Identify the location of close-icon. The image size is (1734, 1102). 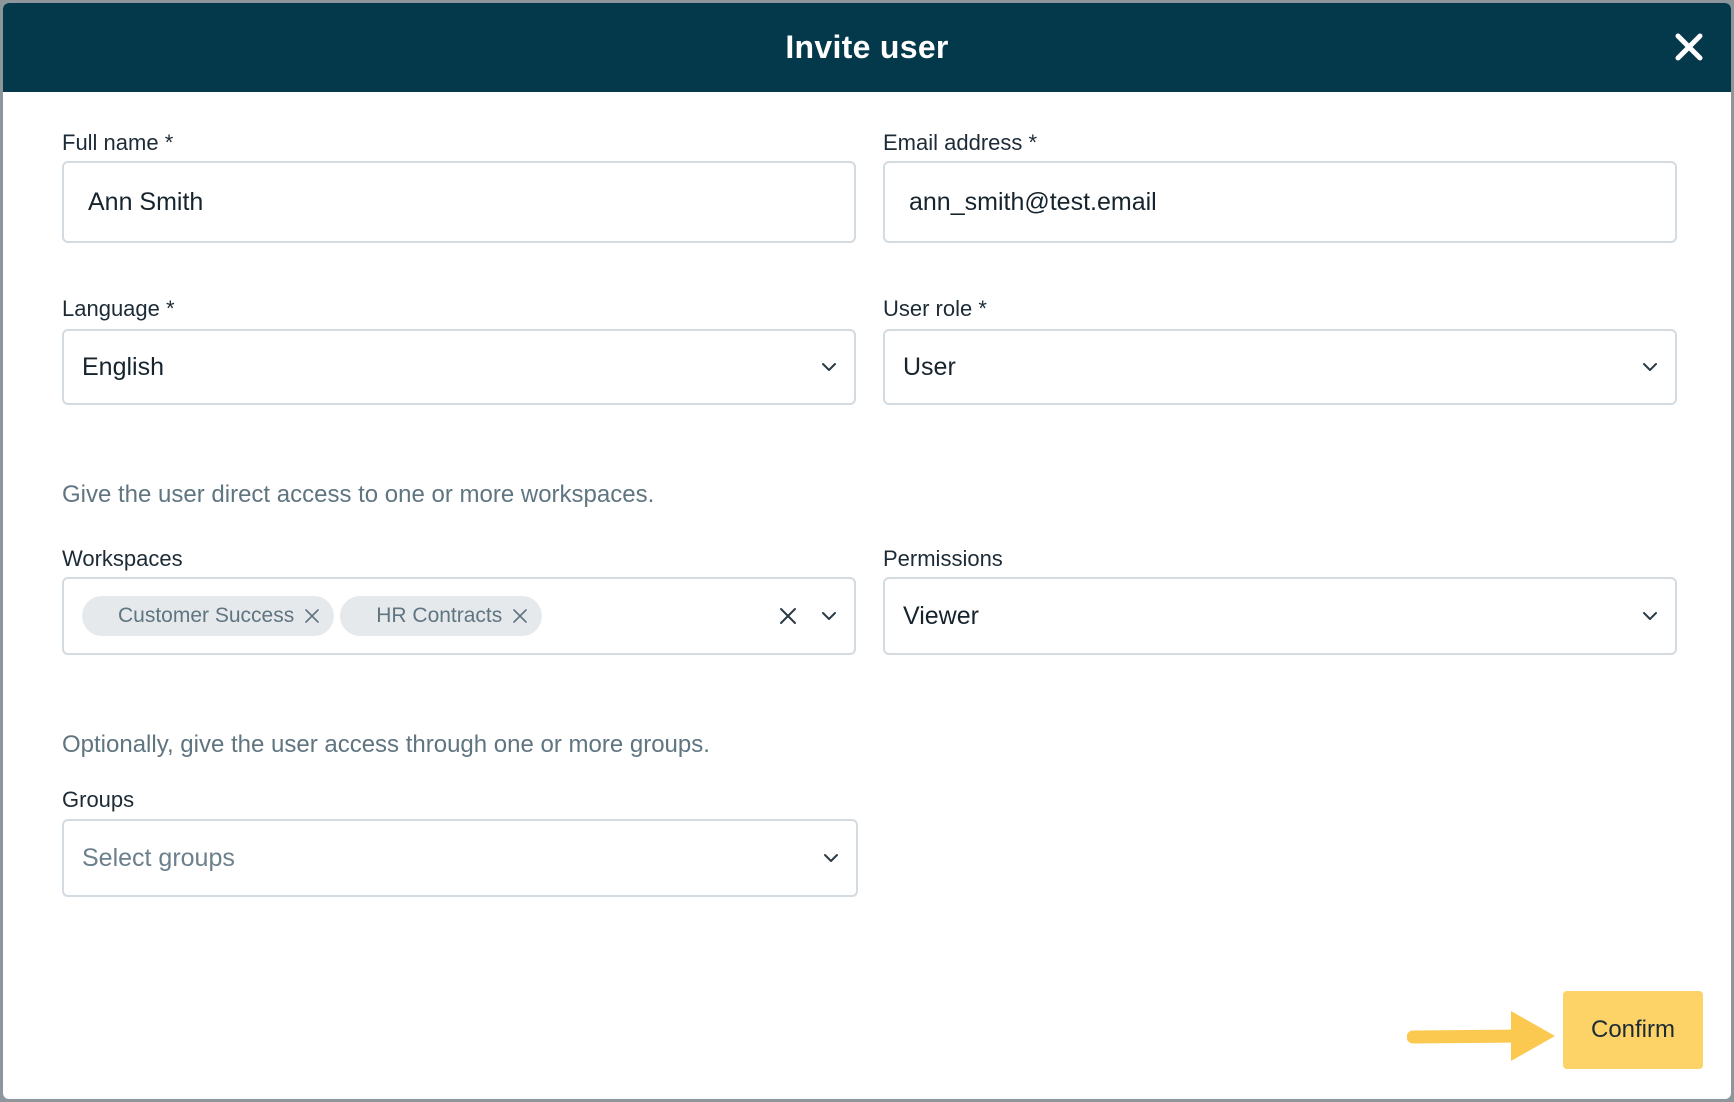
(1689, 47).